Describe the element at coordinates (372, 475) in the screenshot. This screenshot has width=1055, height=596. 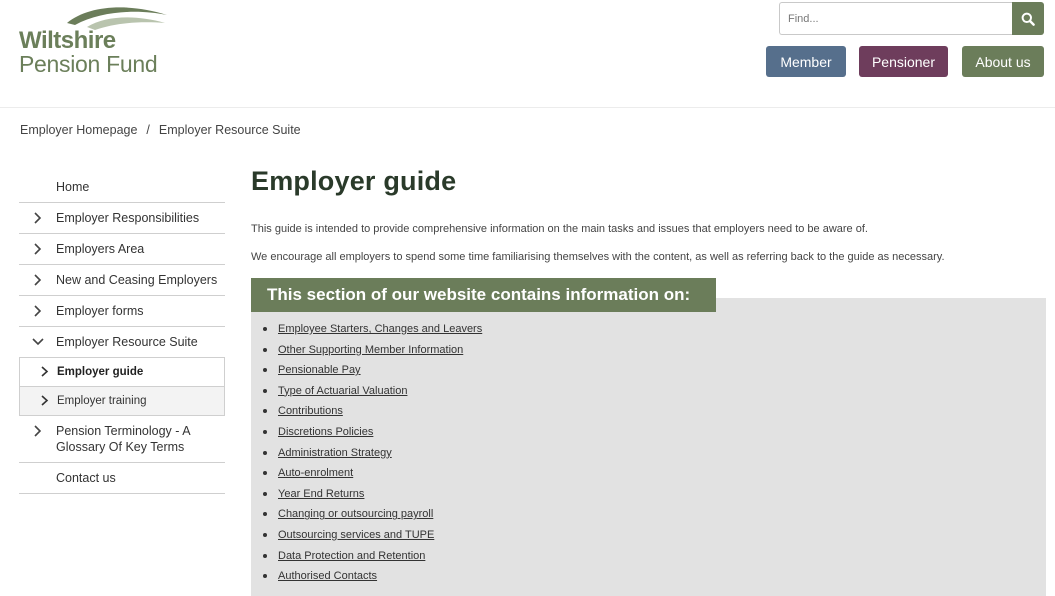
I see `list-item: Auto-enrolment` at that location.